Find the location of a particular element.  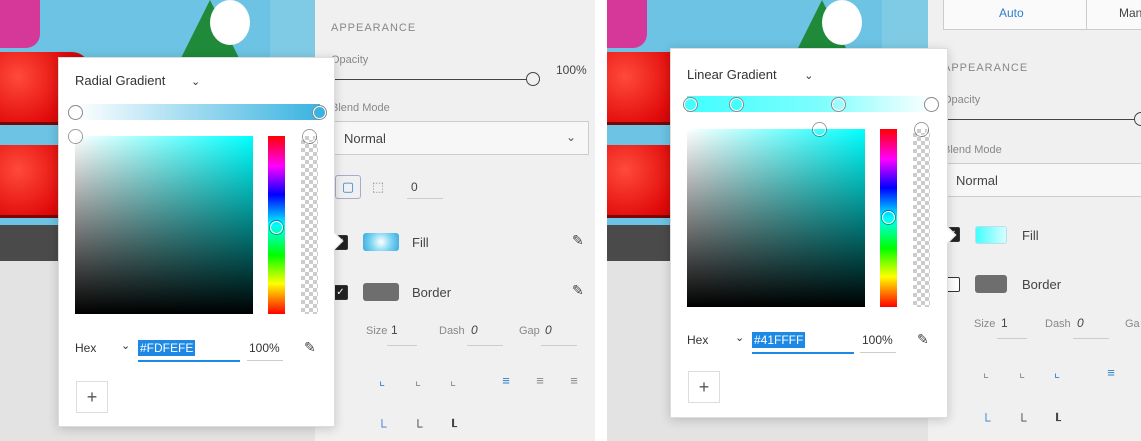

hex-label: Hex is located at coordinates (86, 348).